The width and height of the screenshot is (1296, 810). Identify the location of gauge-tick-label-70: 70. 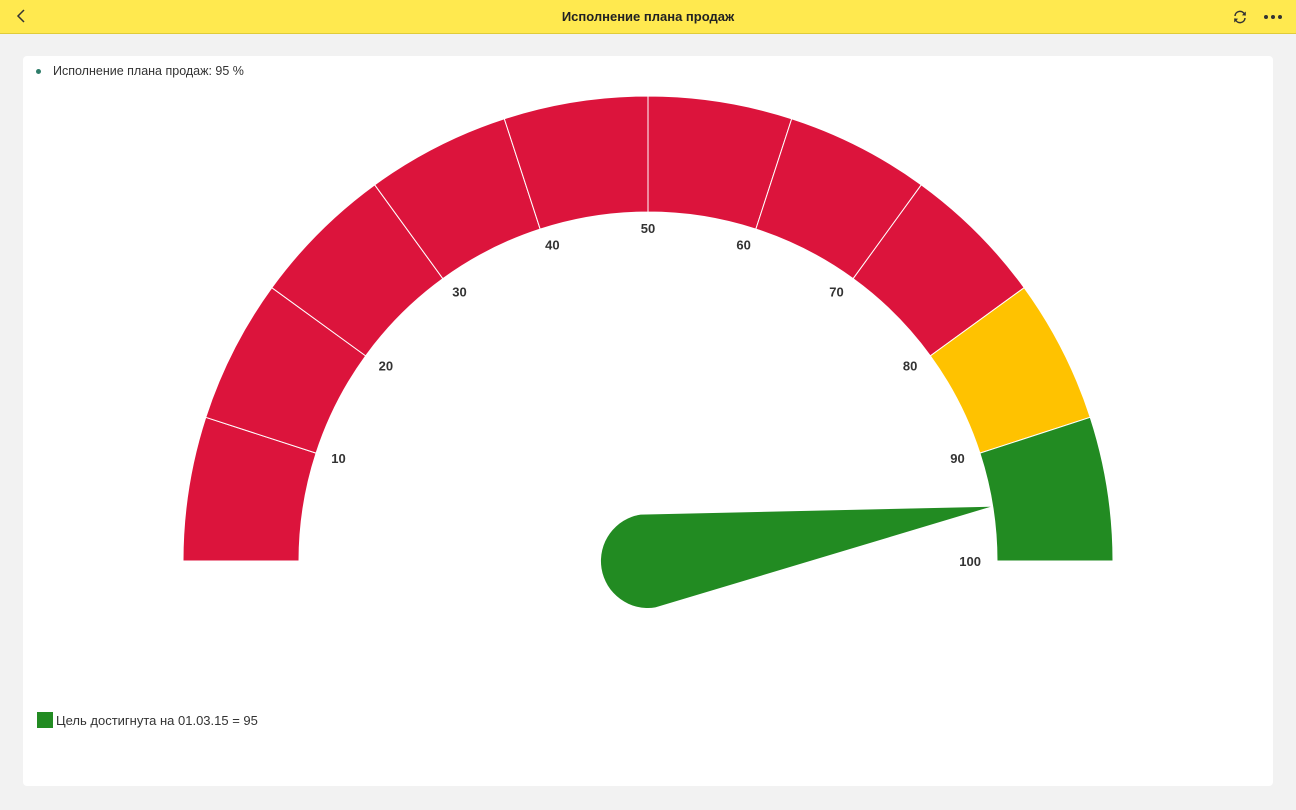
(836, 292).